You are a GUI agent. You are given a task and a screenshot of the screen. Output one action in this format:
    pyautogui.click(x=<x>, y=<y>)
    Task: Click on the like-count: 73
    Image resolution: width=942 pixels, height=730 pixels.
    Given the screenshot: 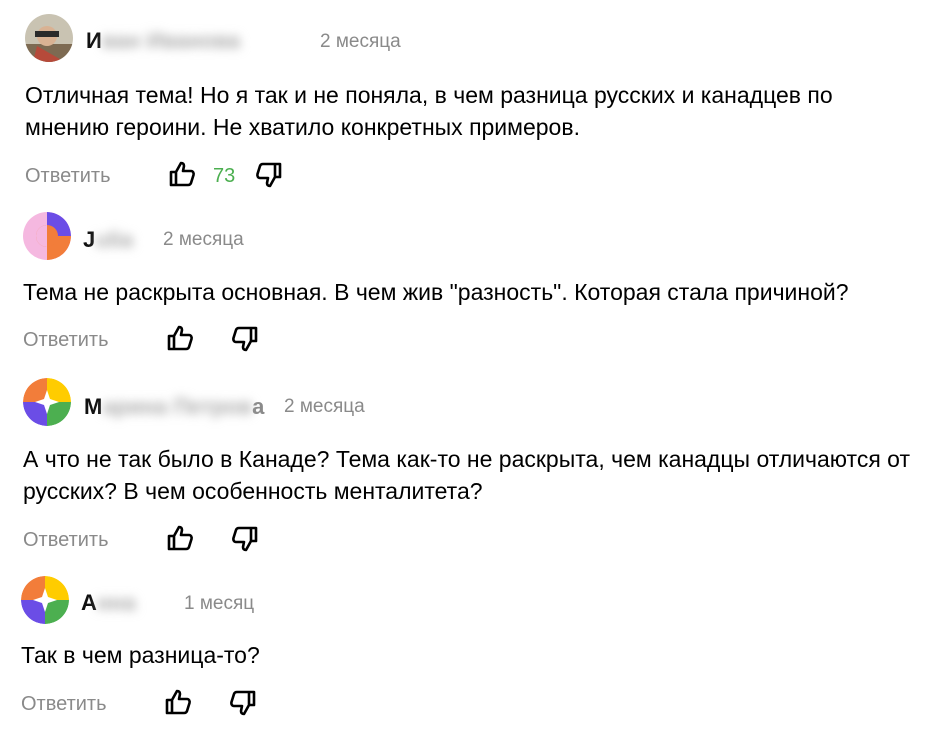 What is the action you would take?
    pyautogui.click(x=224, y=176)
    